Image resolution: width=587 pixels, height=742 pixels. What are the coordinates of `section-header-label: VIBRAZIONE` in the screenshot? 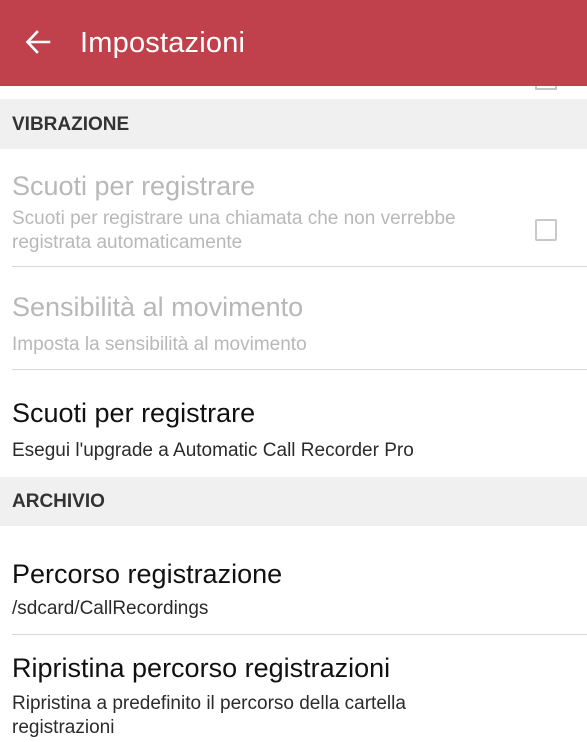 It's located at (71, 124).